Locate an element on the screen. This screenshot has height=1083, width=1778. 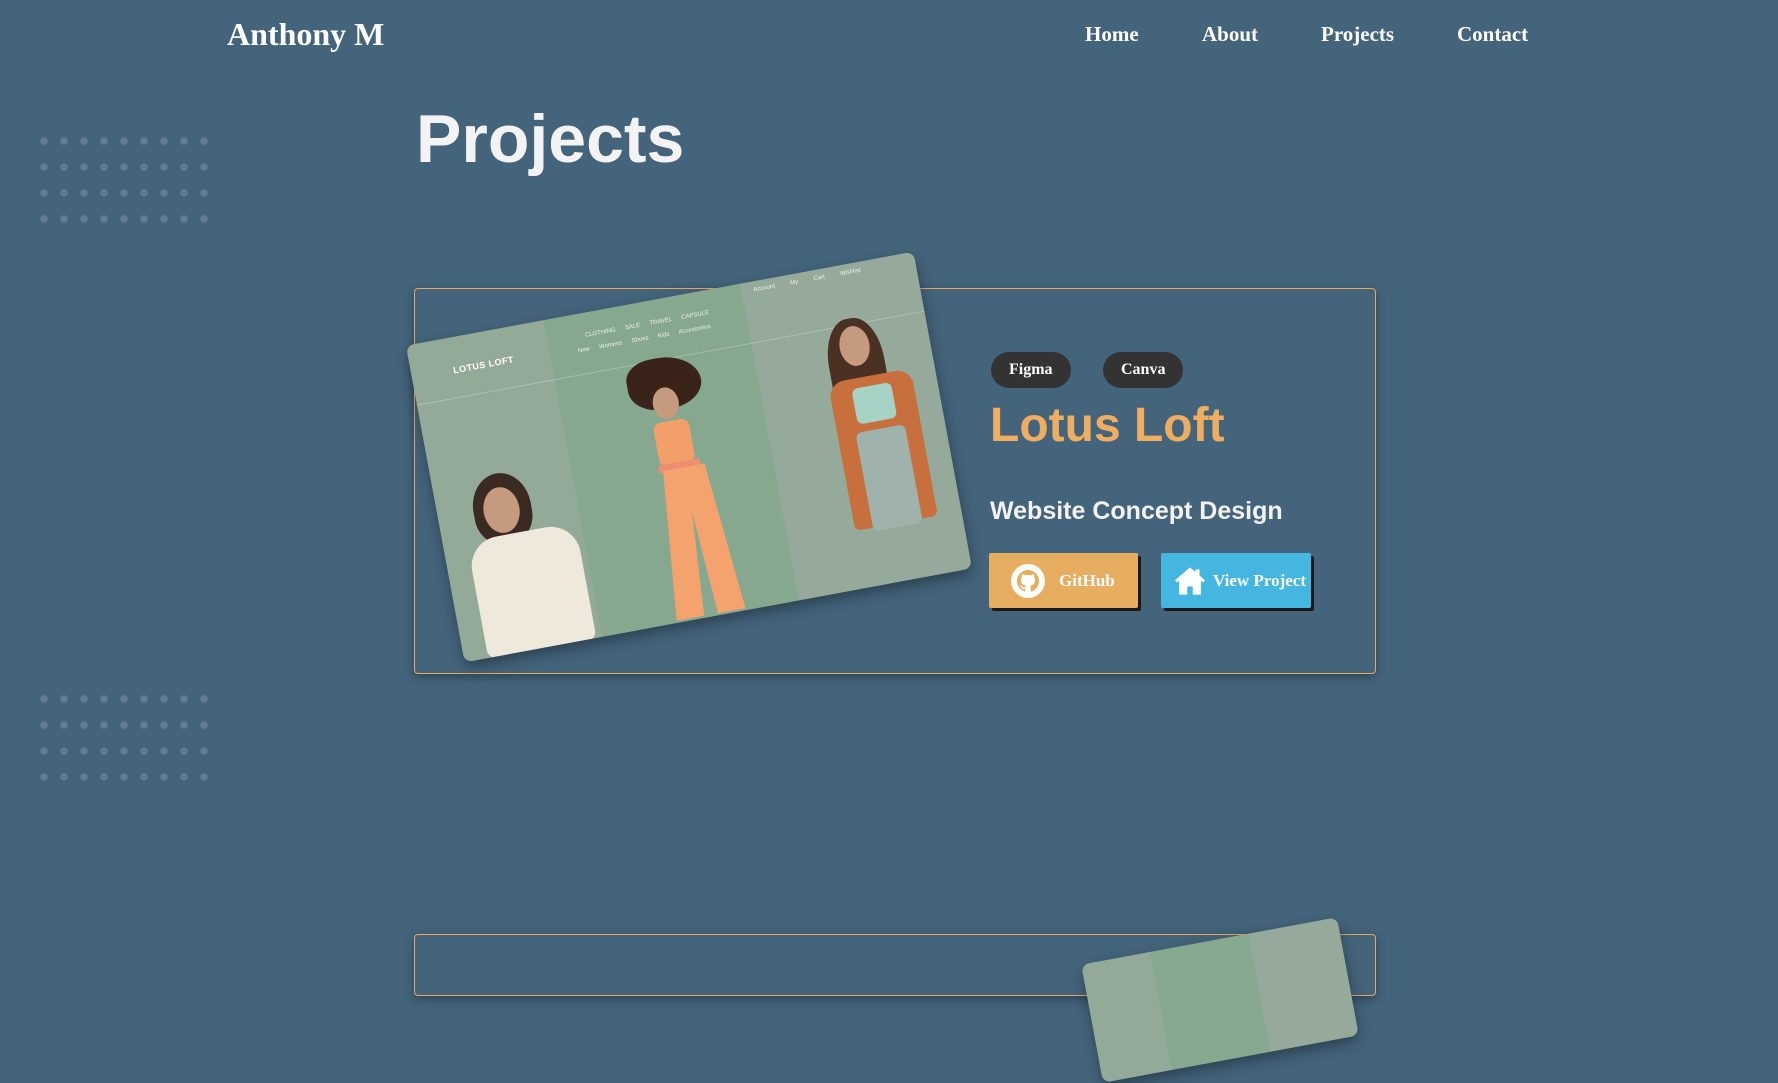
github-button-label: GitHub is located at coordinates (1087, 580).